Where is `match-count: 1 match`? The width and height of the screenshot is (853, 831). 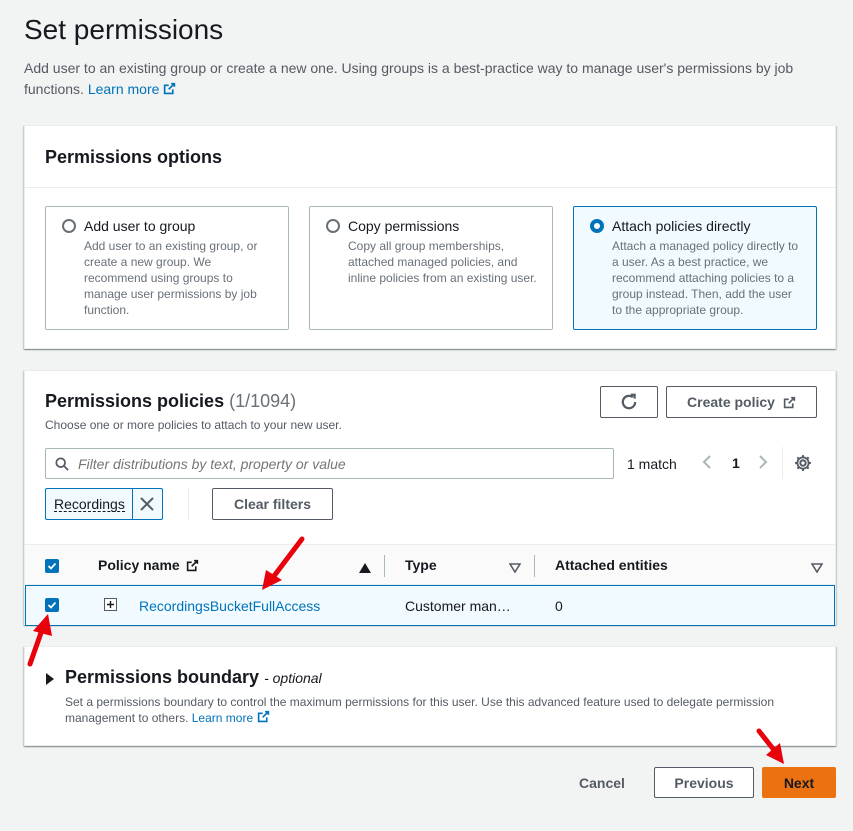 match-count: 1 match is located at coordinates (652, 464).